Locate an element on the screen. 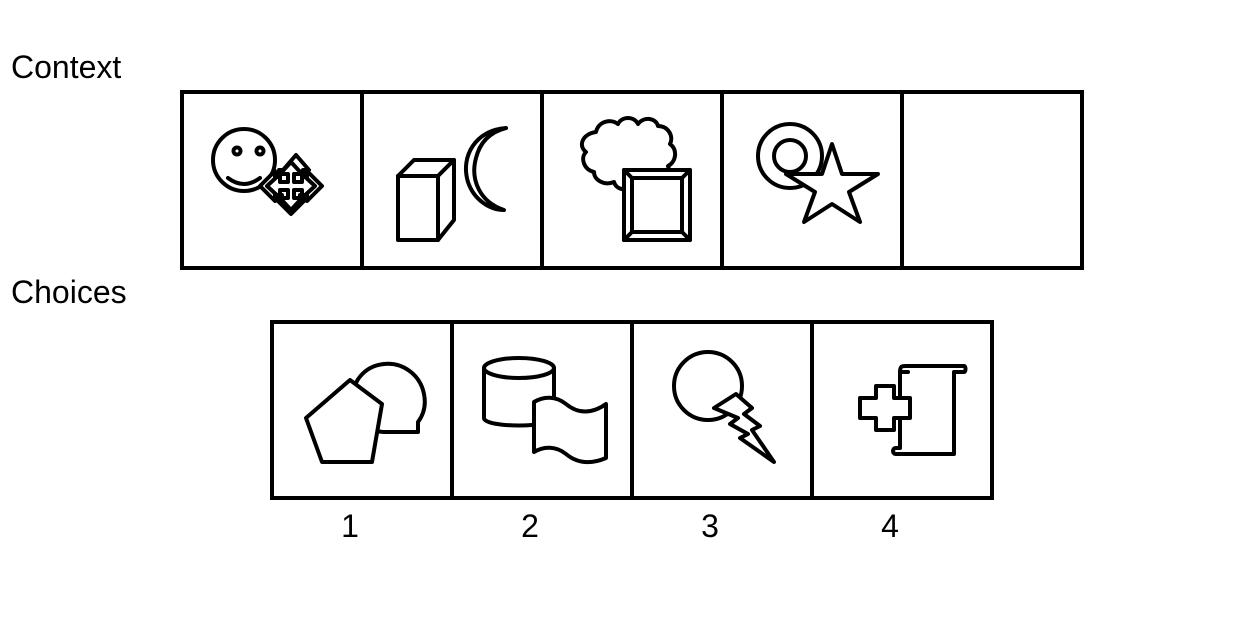  choice-3-figure is located at coordinates (724, 407).